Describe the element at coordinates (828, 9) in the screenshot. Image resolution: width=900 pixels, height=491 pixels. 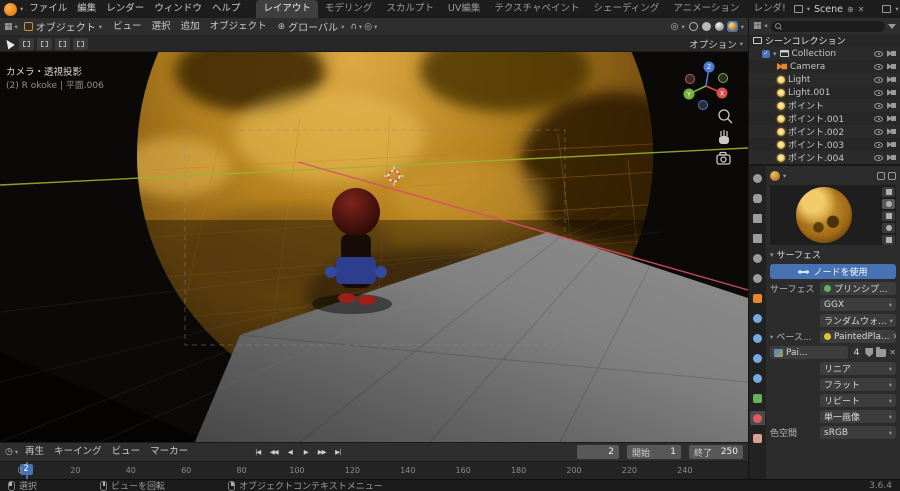
I see `scene-name: Scene` at that location.